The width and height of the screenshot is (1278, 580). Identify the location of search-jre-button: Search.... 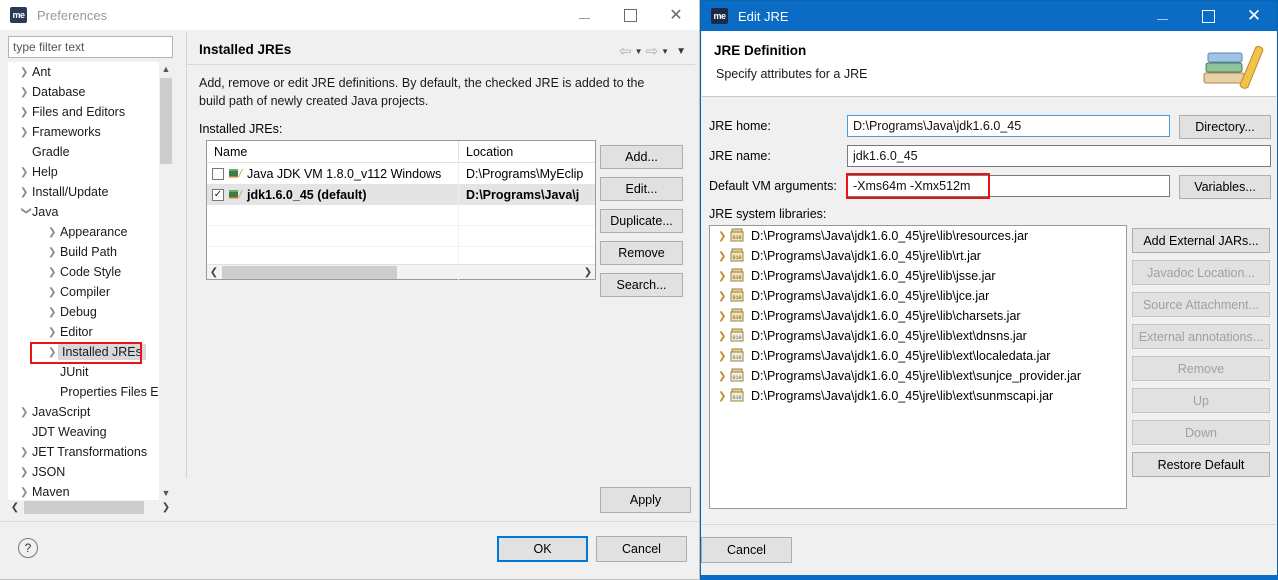
(641, 285).